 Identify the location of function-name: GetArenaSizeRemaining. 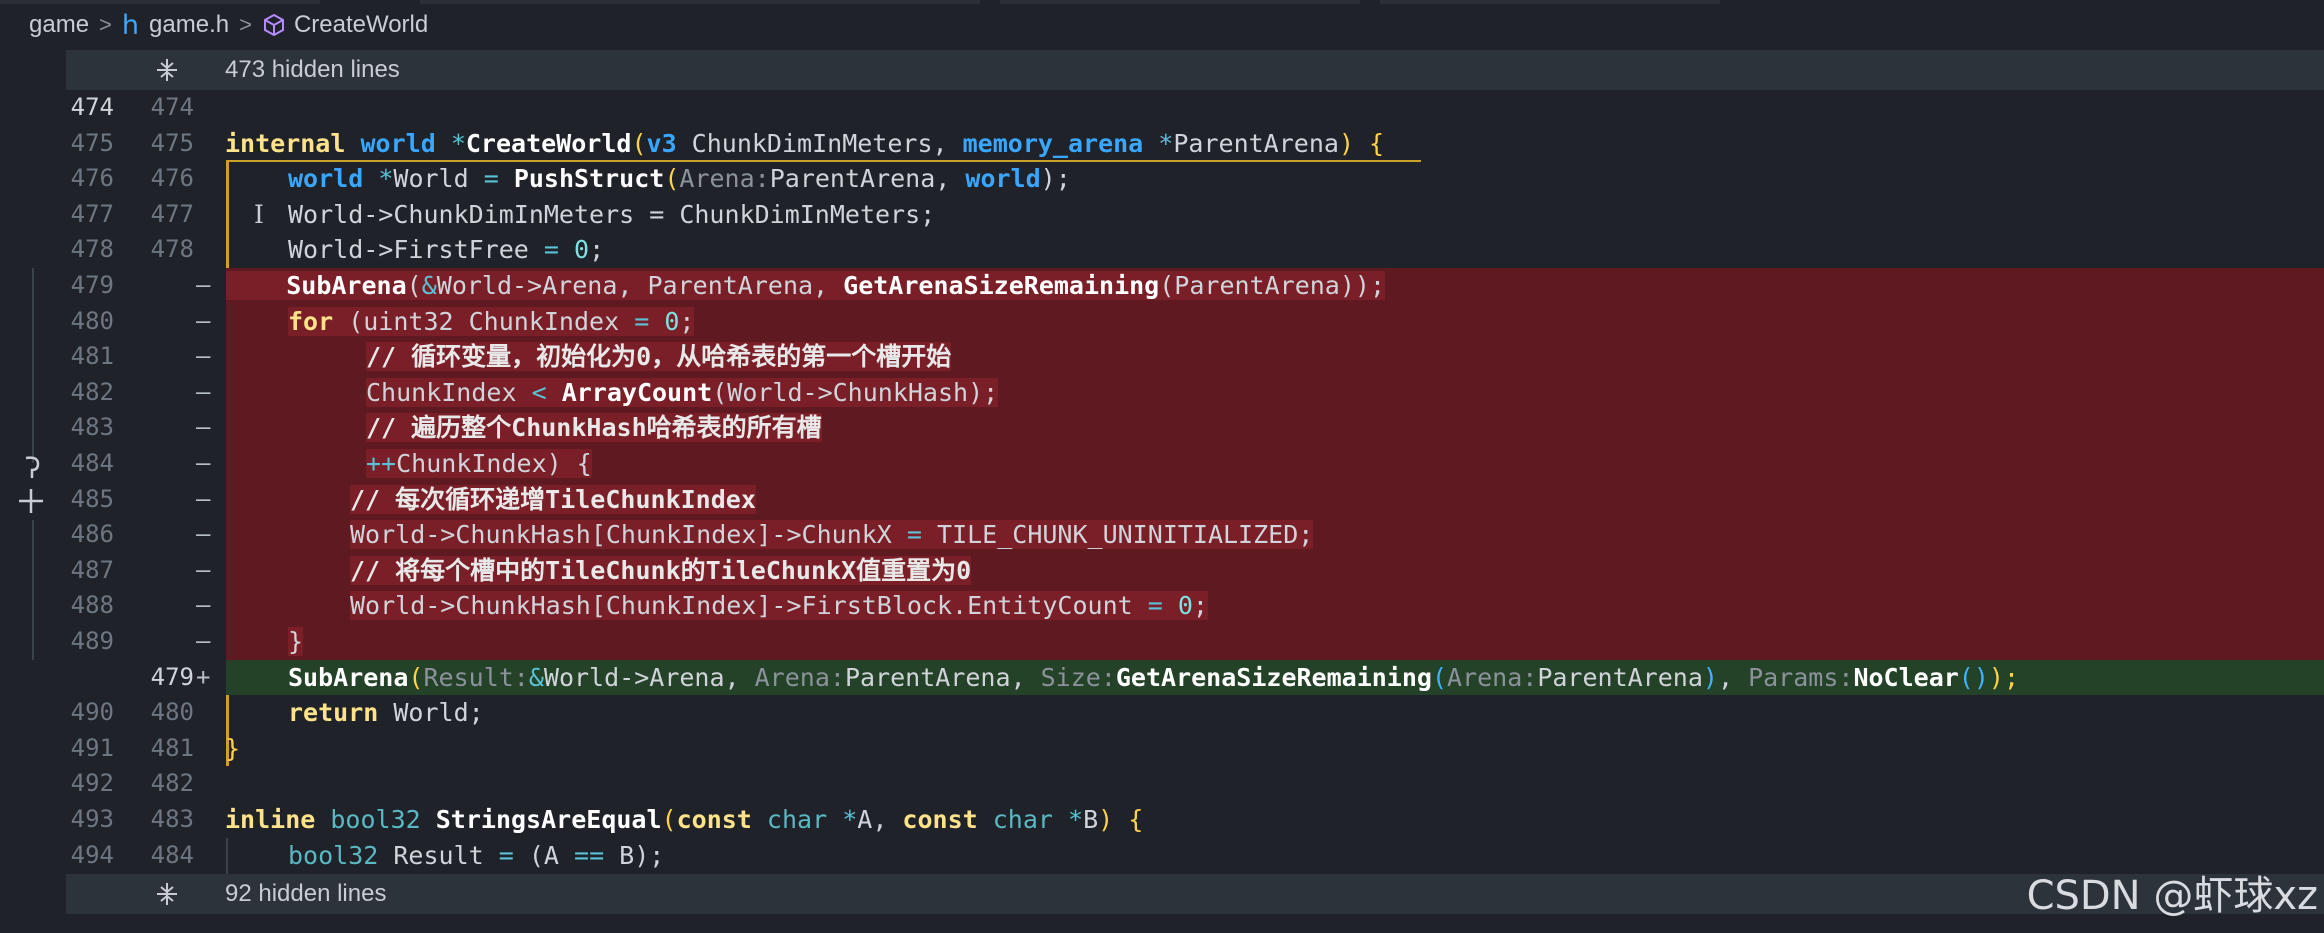
(1001, 285).